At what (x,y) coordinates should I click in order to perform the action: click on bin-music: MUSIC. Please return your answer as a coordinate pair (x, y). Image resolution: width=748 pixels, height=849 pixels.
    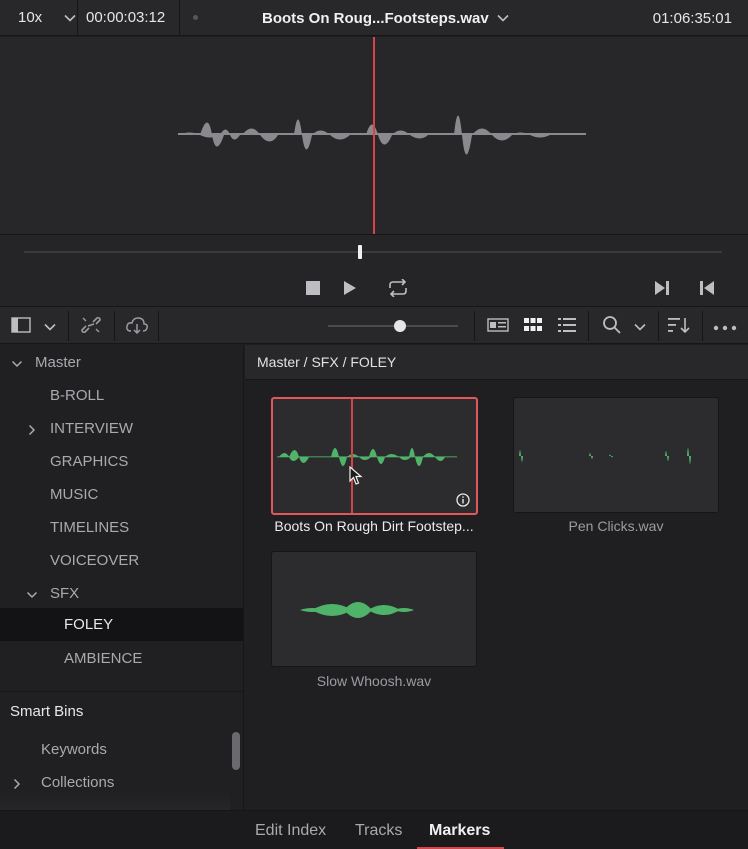
    Looking at the image, I should click on (121, 494).